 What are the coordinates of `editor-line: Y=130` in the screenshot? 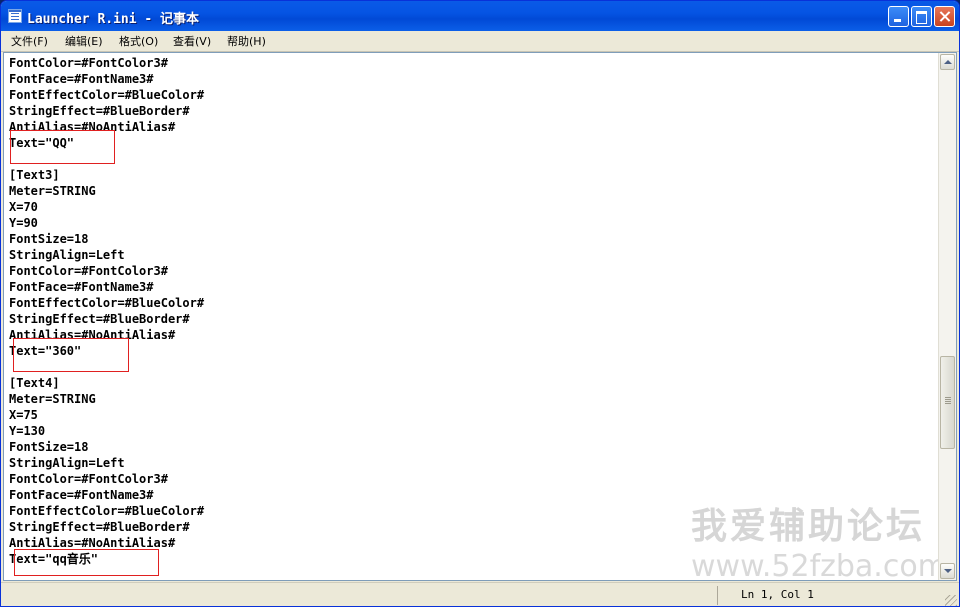 It's located at (106, 431).